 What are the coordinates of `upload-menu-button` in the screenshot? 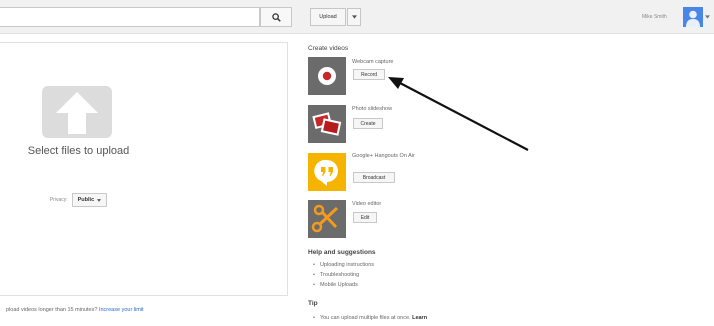 It's located at (354, 17).